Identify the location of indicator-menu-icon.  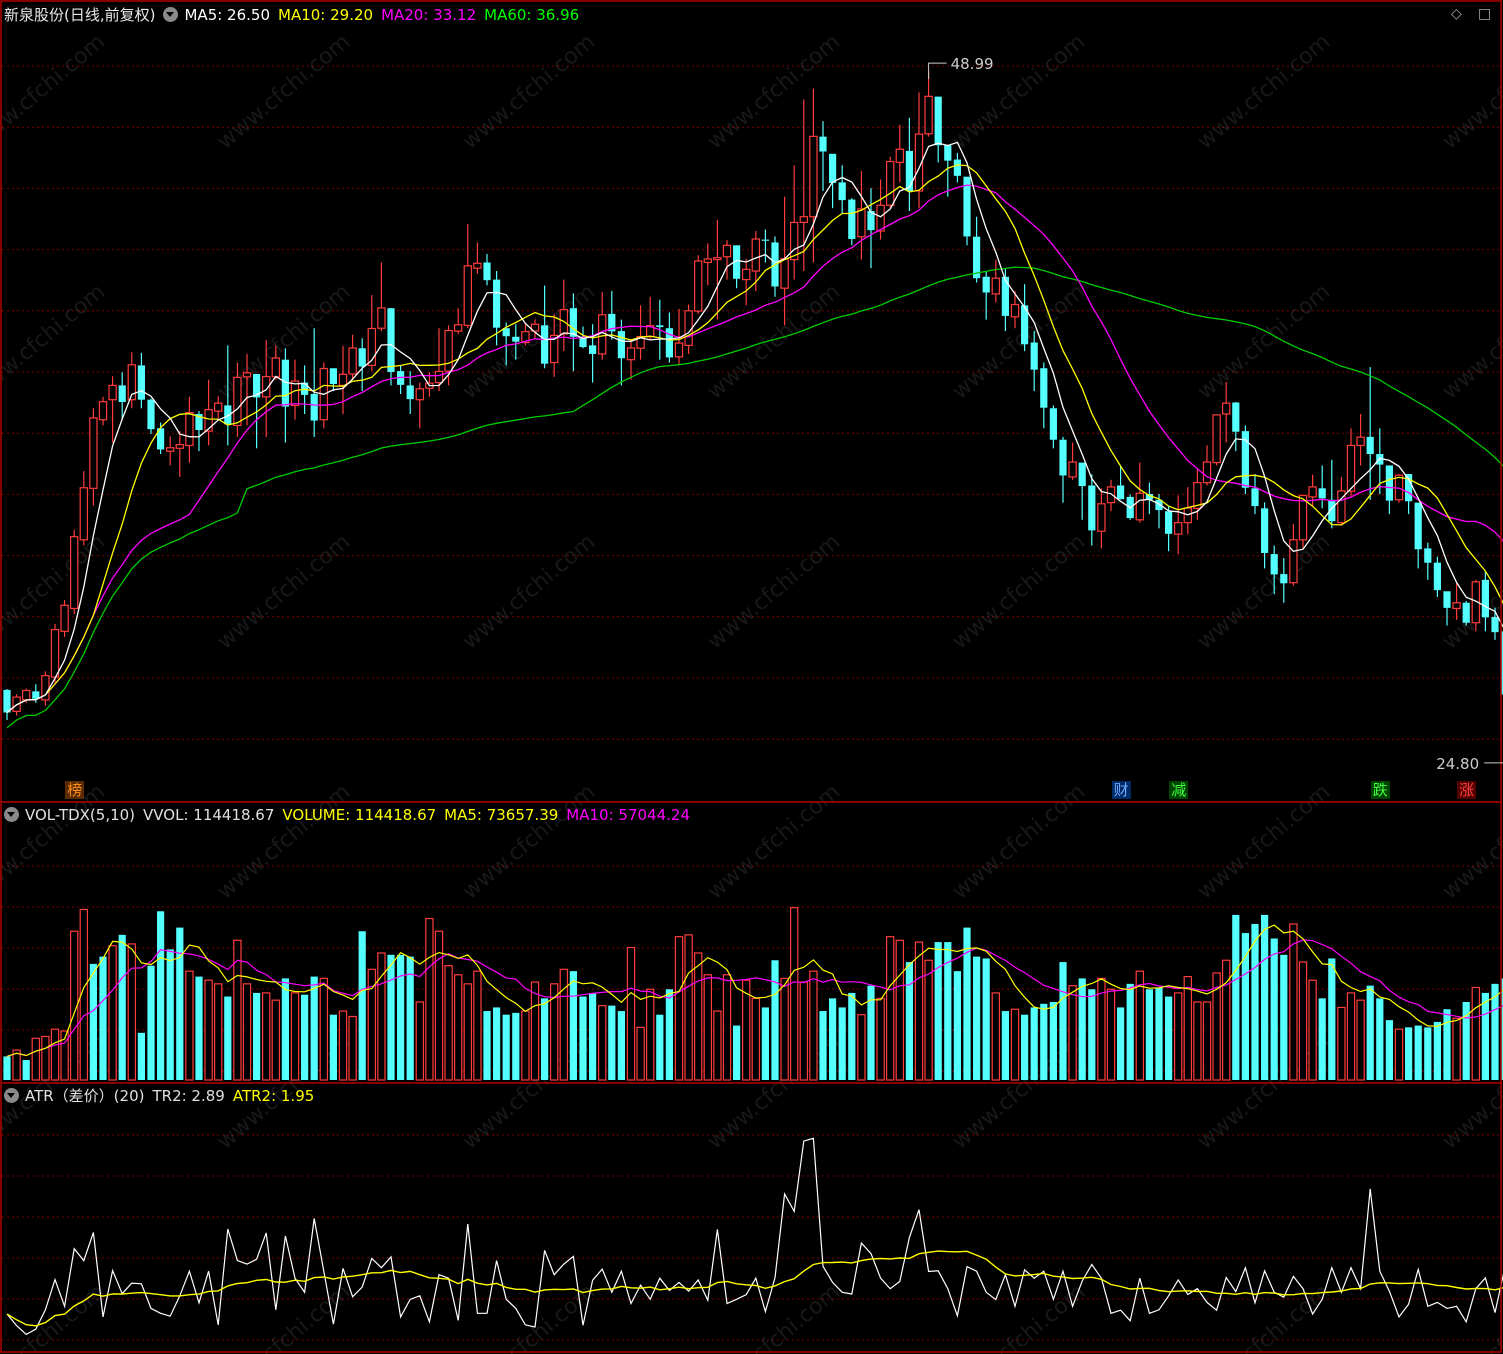
(171, 14).